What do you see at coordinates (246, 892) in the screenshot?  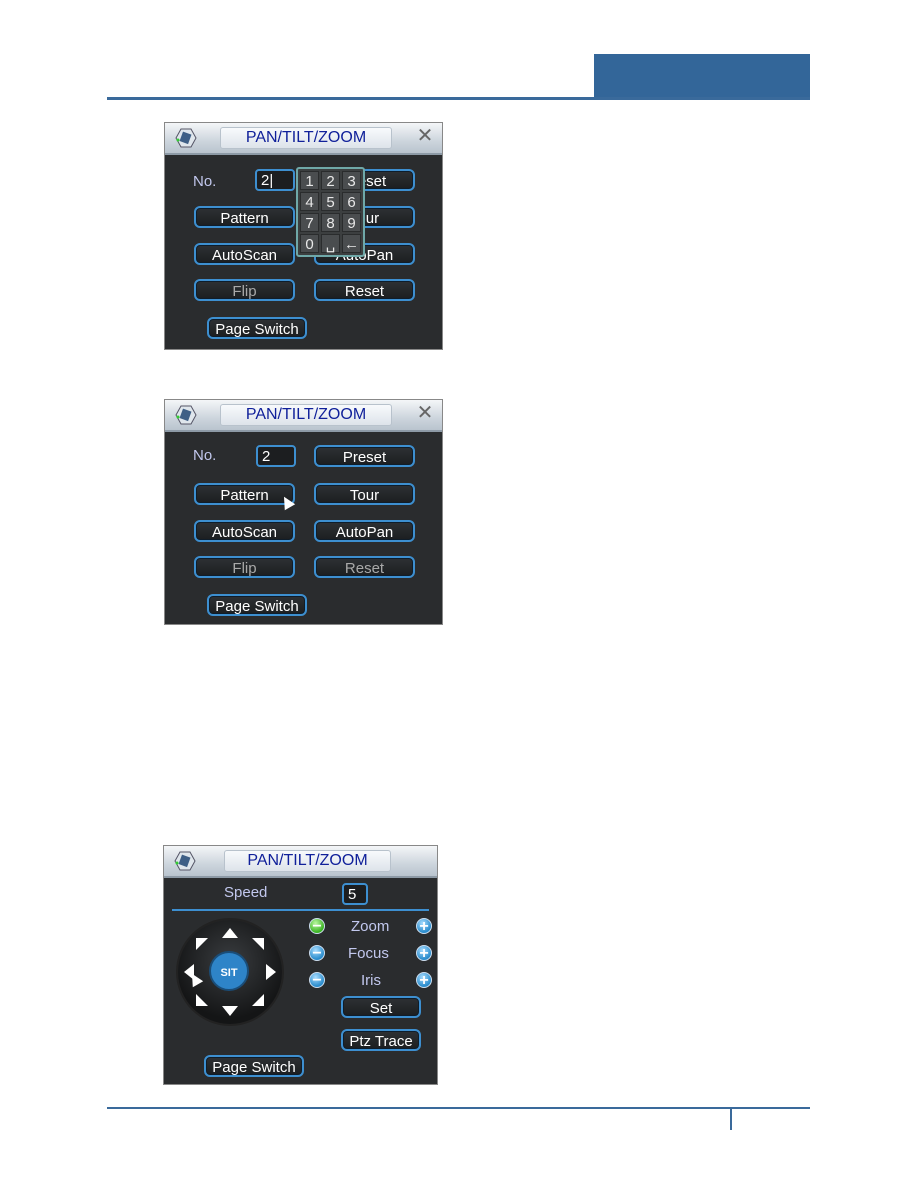 I see `speed-label: Speed` at bounding box center [246, 892].